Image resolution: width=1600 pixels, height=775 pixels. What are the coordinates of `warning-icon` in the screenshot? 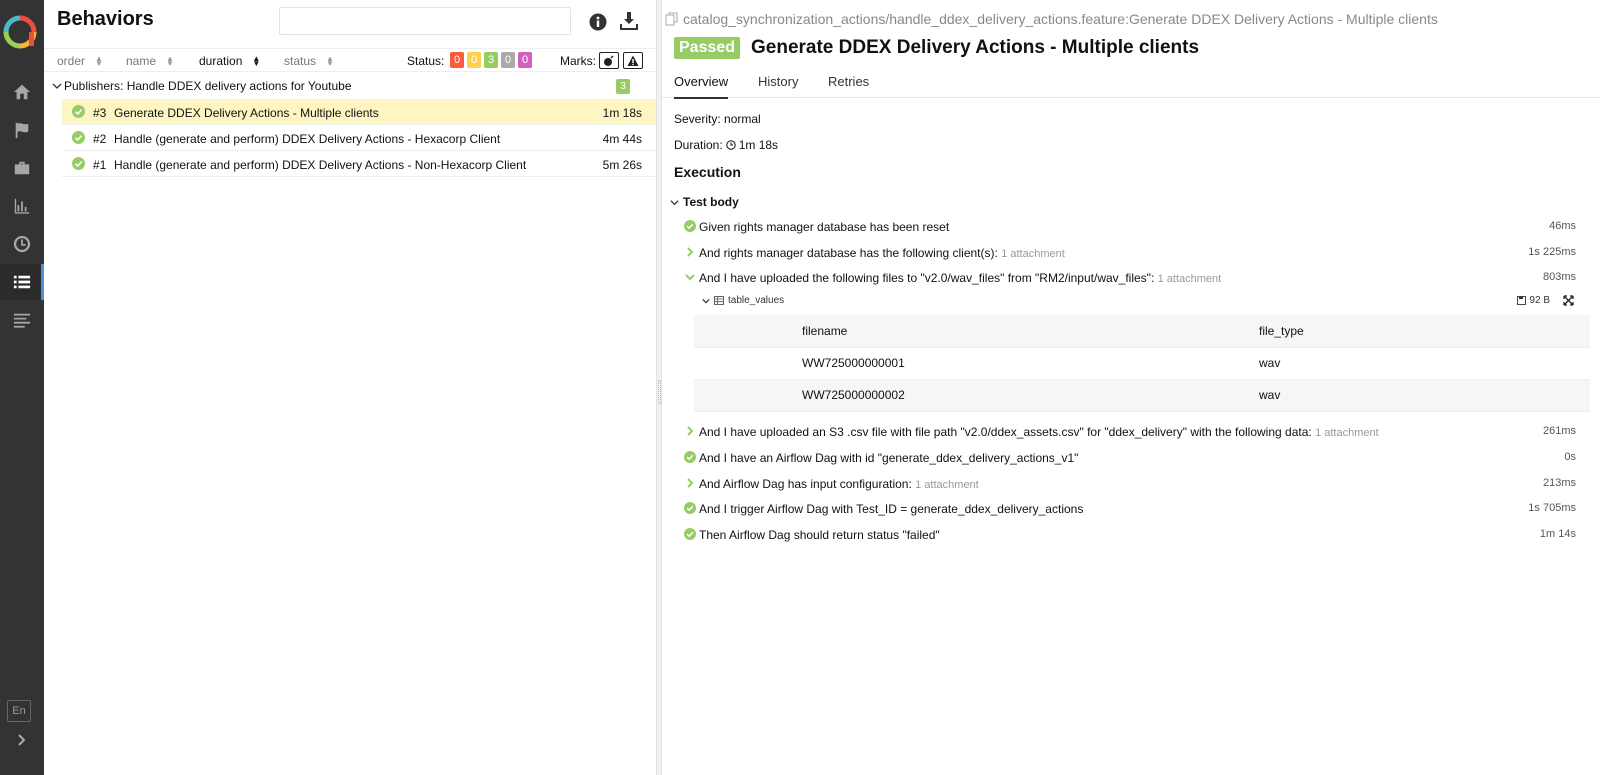 It's located at (633, 60).